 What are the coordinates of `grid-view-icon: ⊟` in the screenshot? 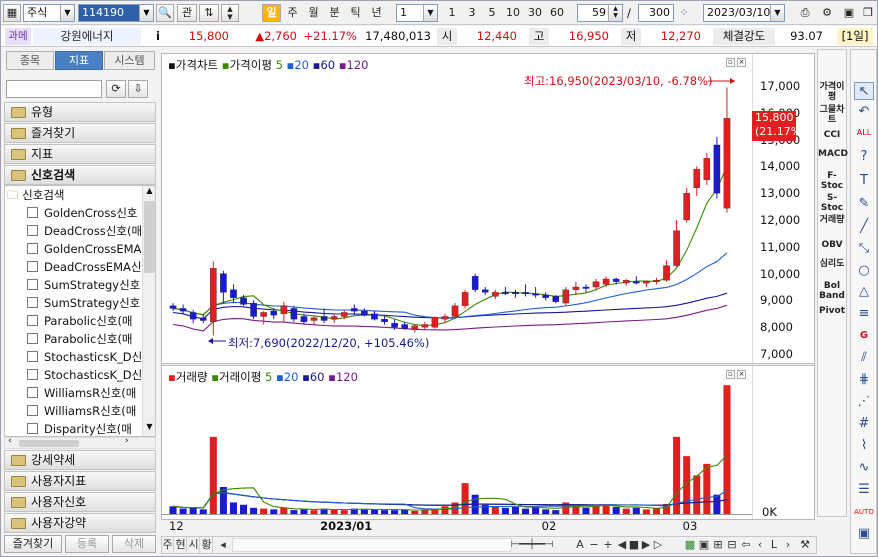 It's located at (732, 545).